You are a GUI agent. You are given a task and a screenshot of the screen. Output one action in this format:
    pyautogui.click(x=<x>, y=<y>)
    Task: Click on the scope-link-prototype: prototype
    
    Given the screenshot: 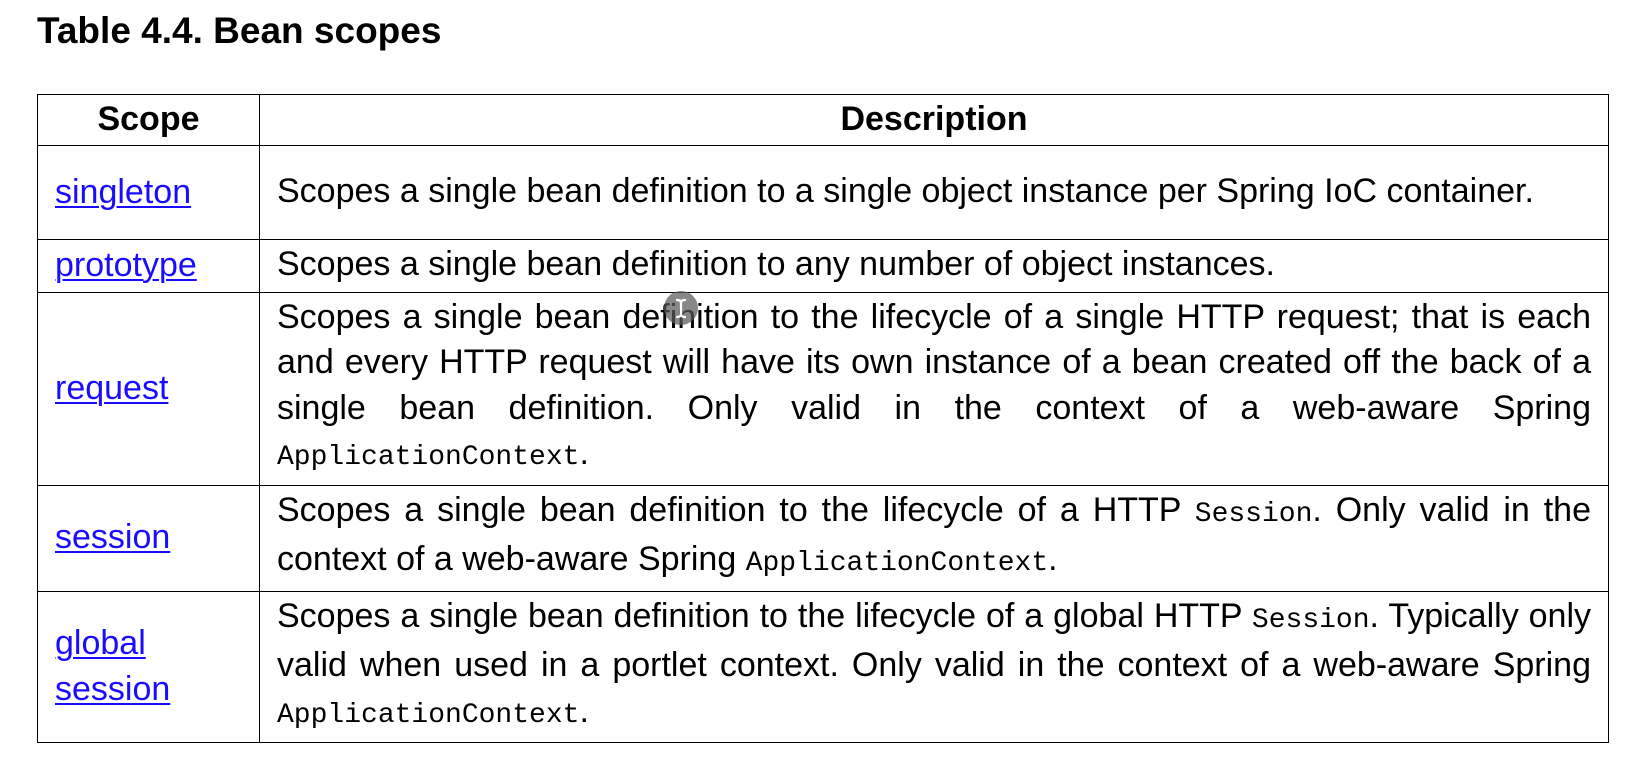 What is the action you would take?
    pyautogui.click(x=126, y=265)
    